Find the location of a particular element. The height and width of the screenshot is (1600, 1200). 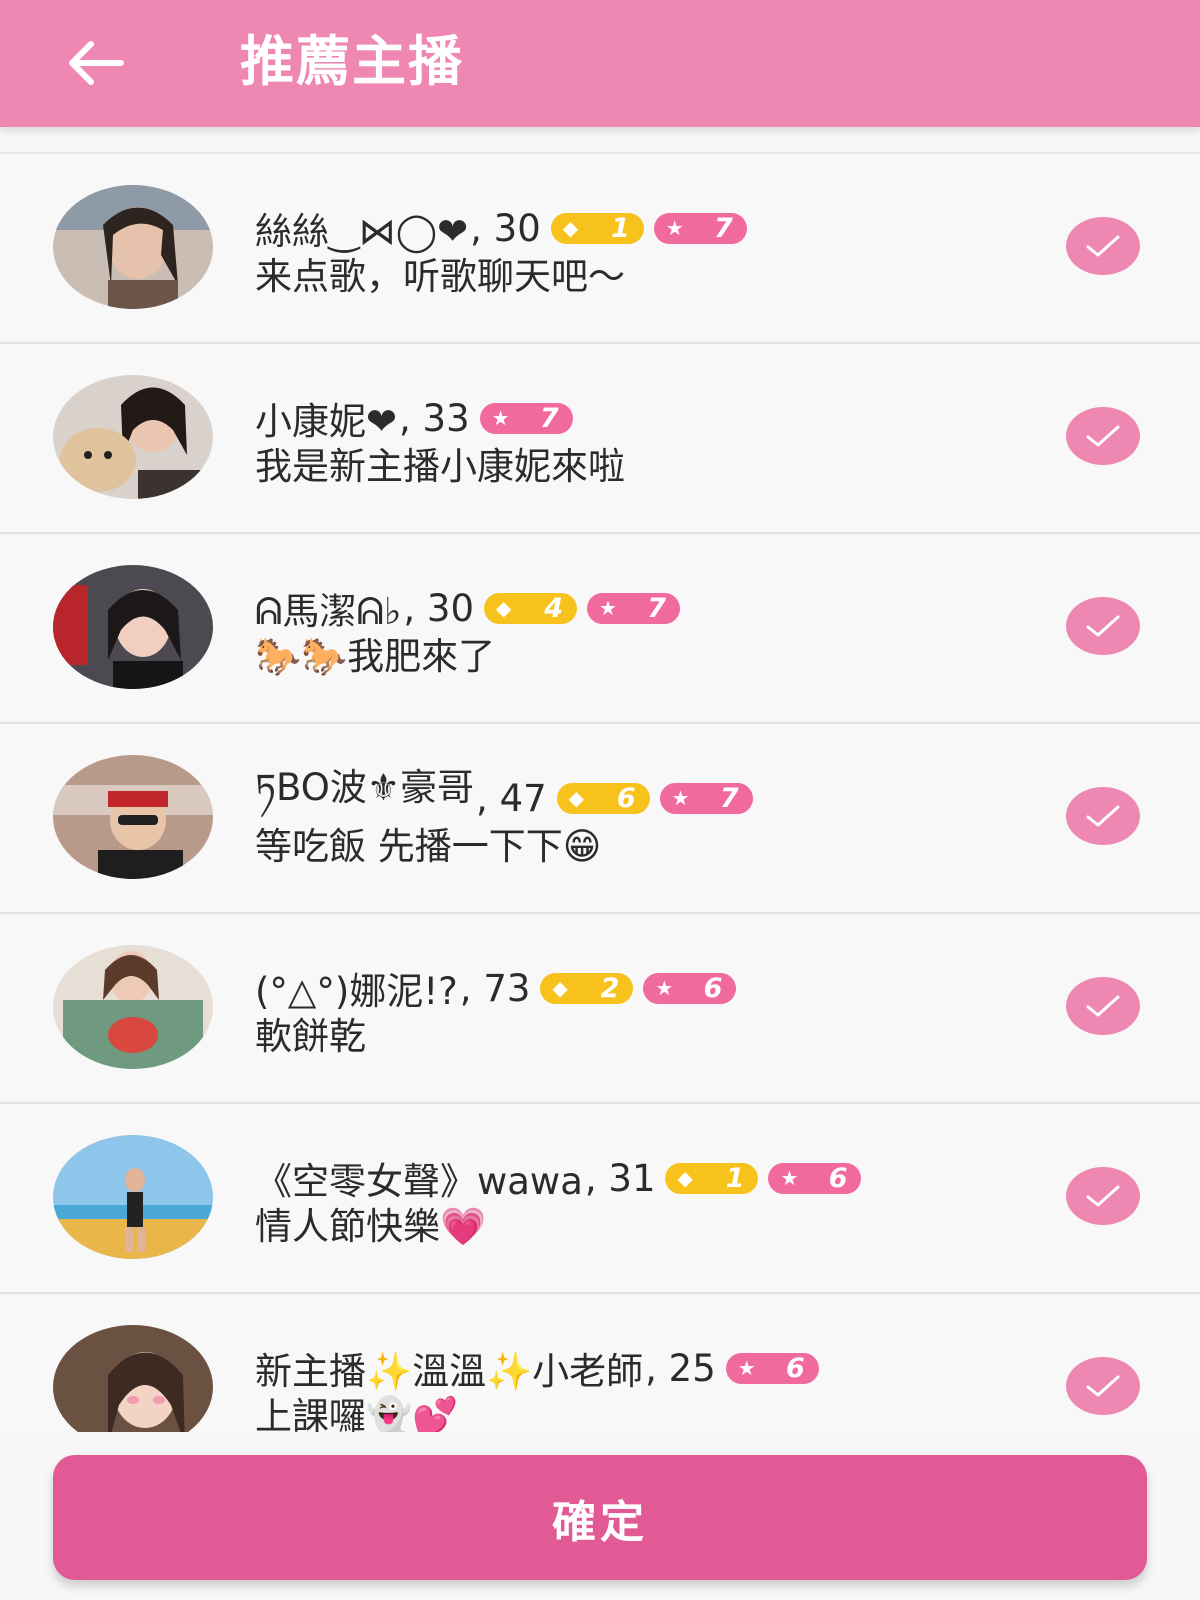

gold-level-badge: ◆ 2 is located at coordinates (587, 988).